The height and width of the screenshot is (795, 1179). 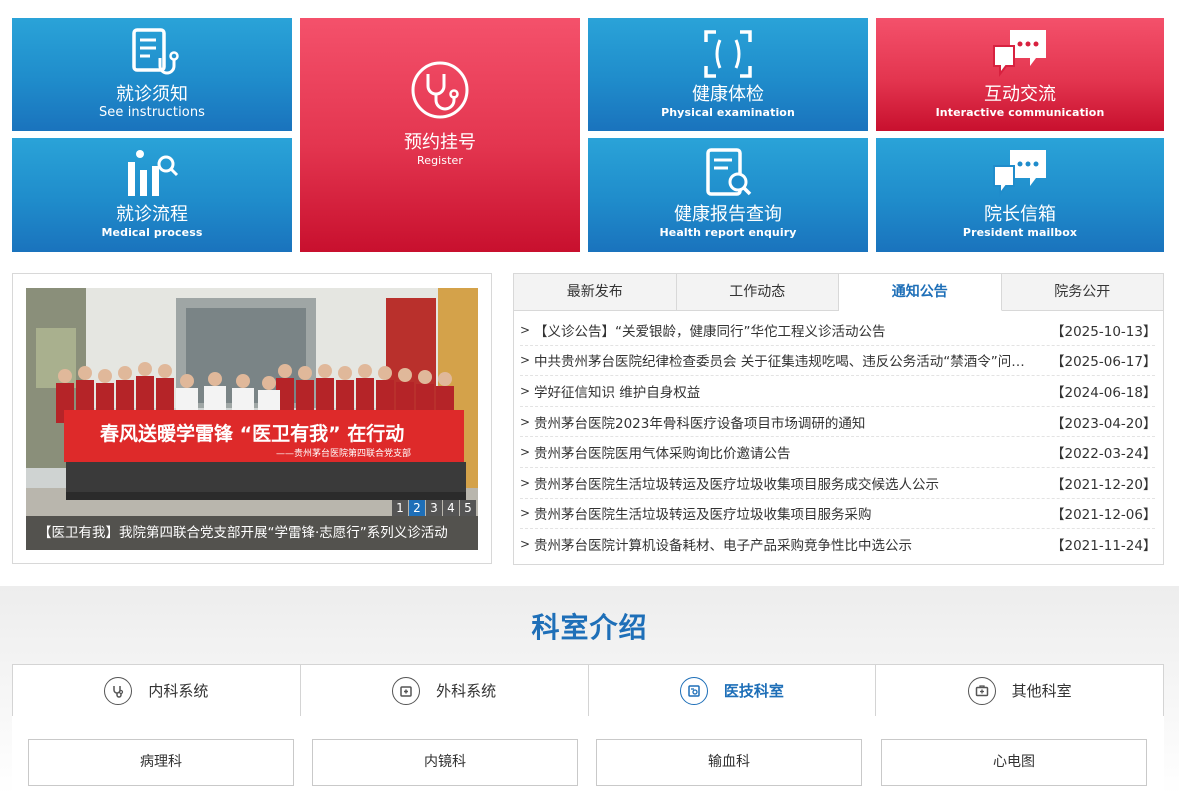 I want to click on tab-work-news: 工作动态, so click(x=757, y=292).